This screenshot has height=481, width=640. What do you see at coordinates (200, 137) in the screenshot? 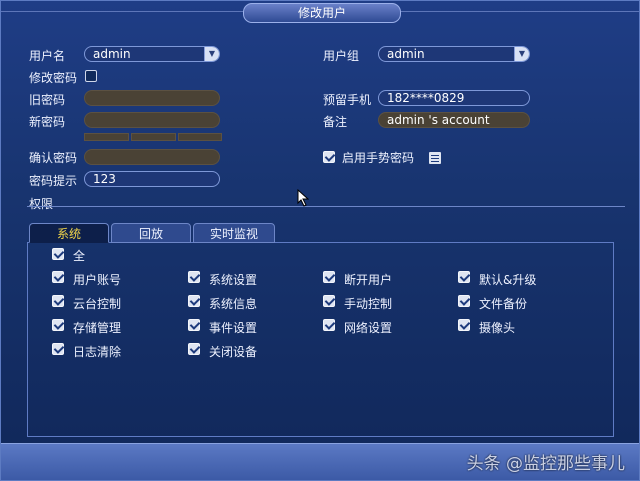
I see `strength-bar-strong` at bounding box center [200, 137].